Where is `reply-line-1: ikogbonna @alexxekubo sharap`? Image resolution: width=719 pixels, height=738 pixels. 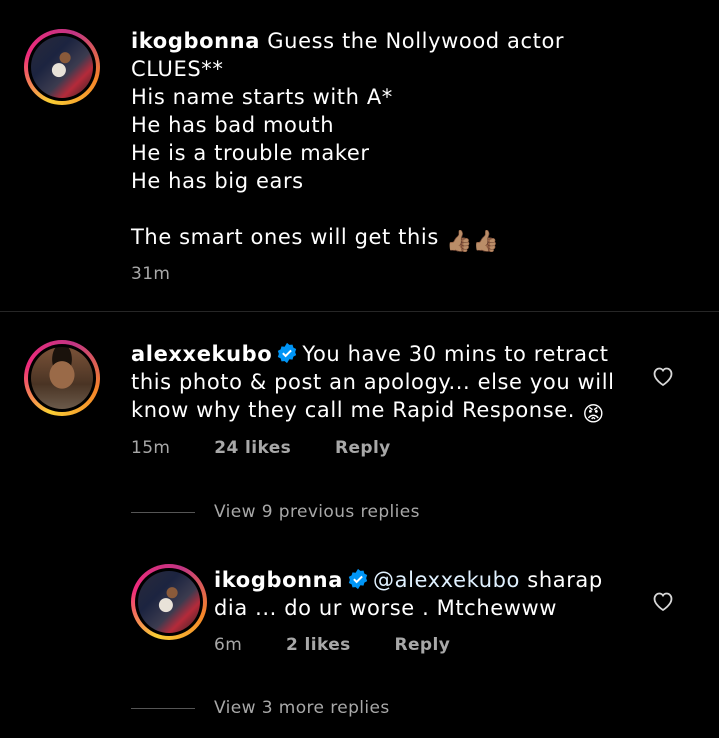 reply-line-1: ikogbonna @alexxekubo sharap is located at coordinates (408, 580).